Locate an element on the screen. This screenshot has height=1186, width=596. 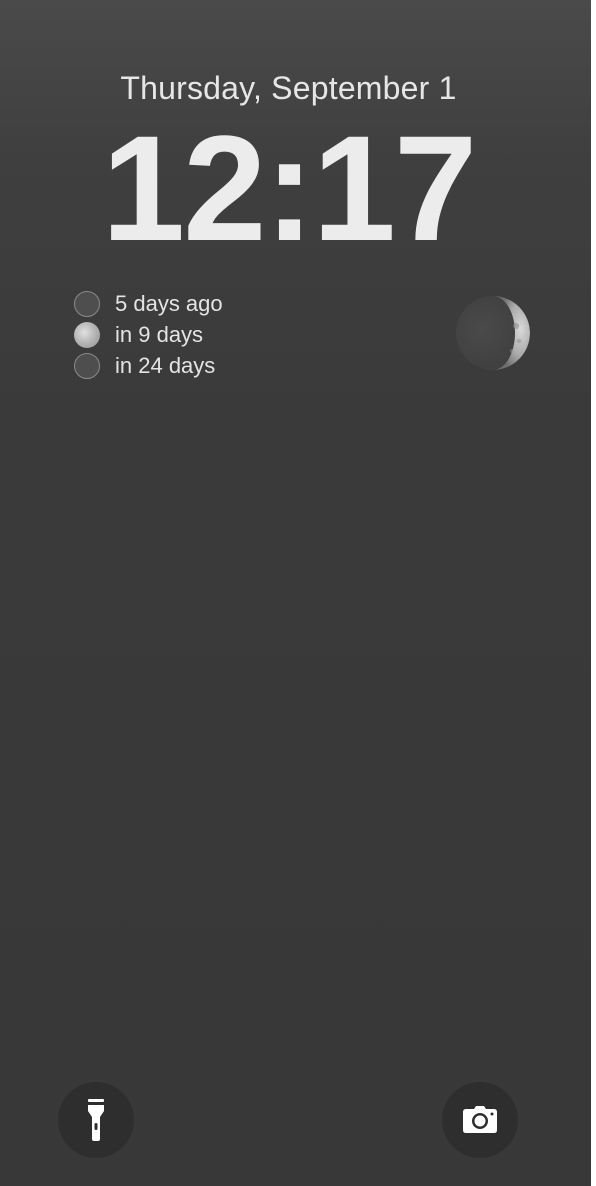
full-moon-icon is located at coordinates (87, 334).